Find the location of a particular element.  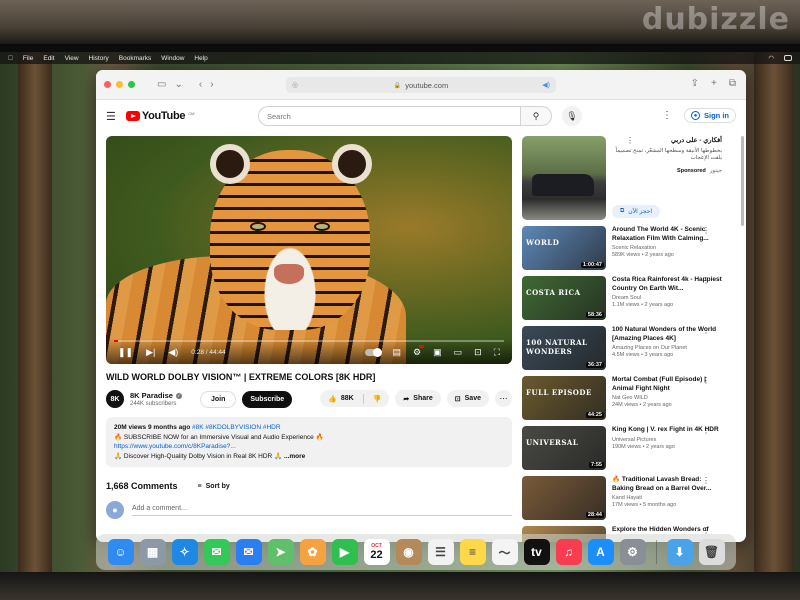

tab-overview-icon: ⧉ is located at coordinates (732, 83).